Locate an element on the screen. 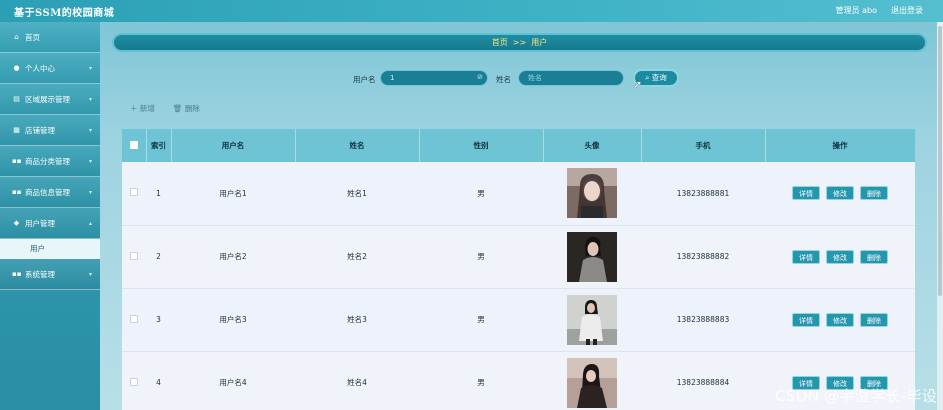  search-icon: ⌕ is located at coordinates (647, 77).